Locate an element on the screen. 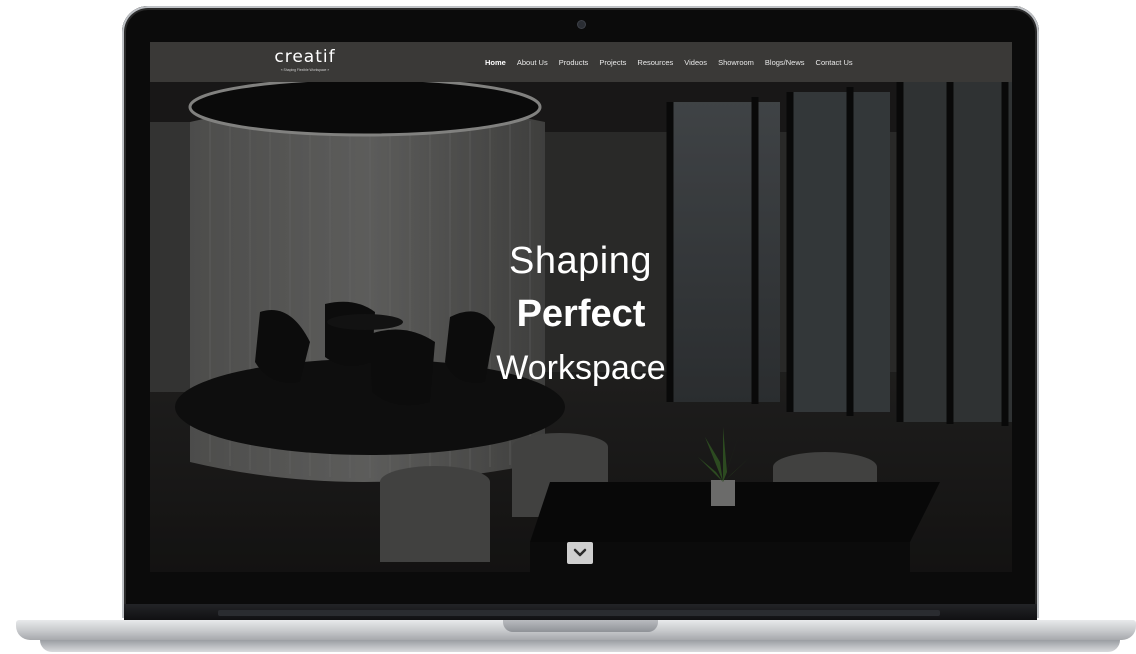 The height and width of the screenshot is (654, 1136). camera-icon is located at coordinates (581, 24).